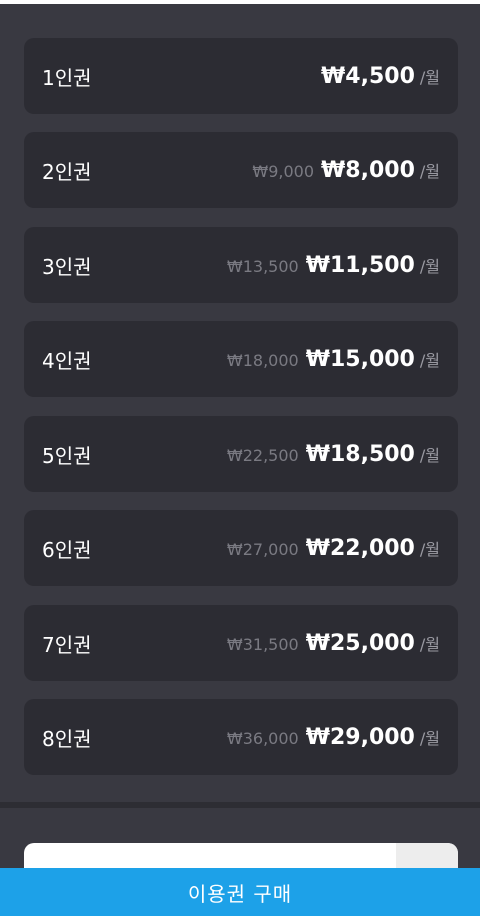 The height and width of the screenshot is (916, 480). I want to click on plan-price: ₩29,000, so click(360, 737).